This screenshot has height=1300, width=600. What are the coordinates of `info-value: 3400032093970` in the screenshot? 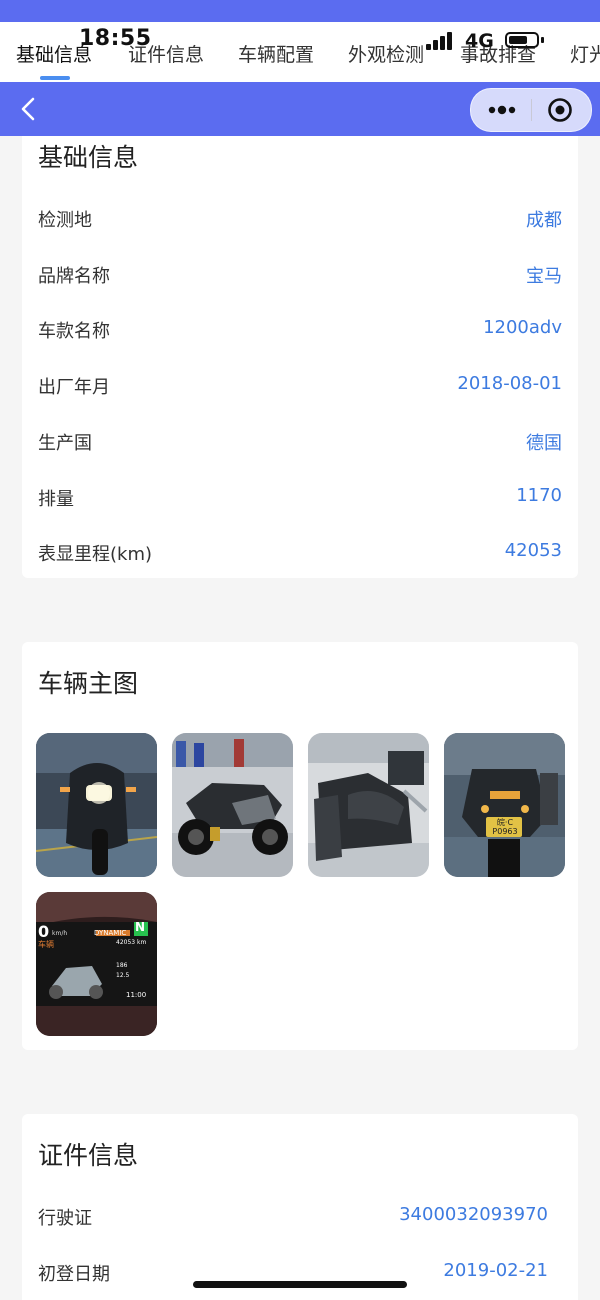 It's located at (473, 1214).